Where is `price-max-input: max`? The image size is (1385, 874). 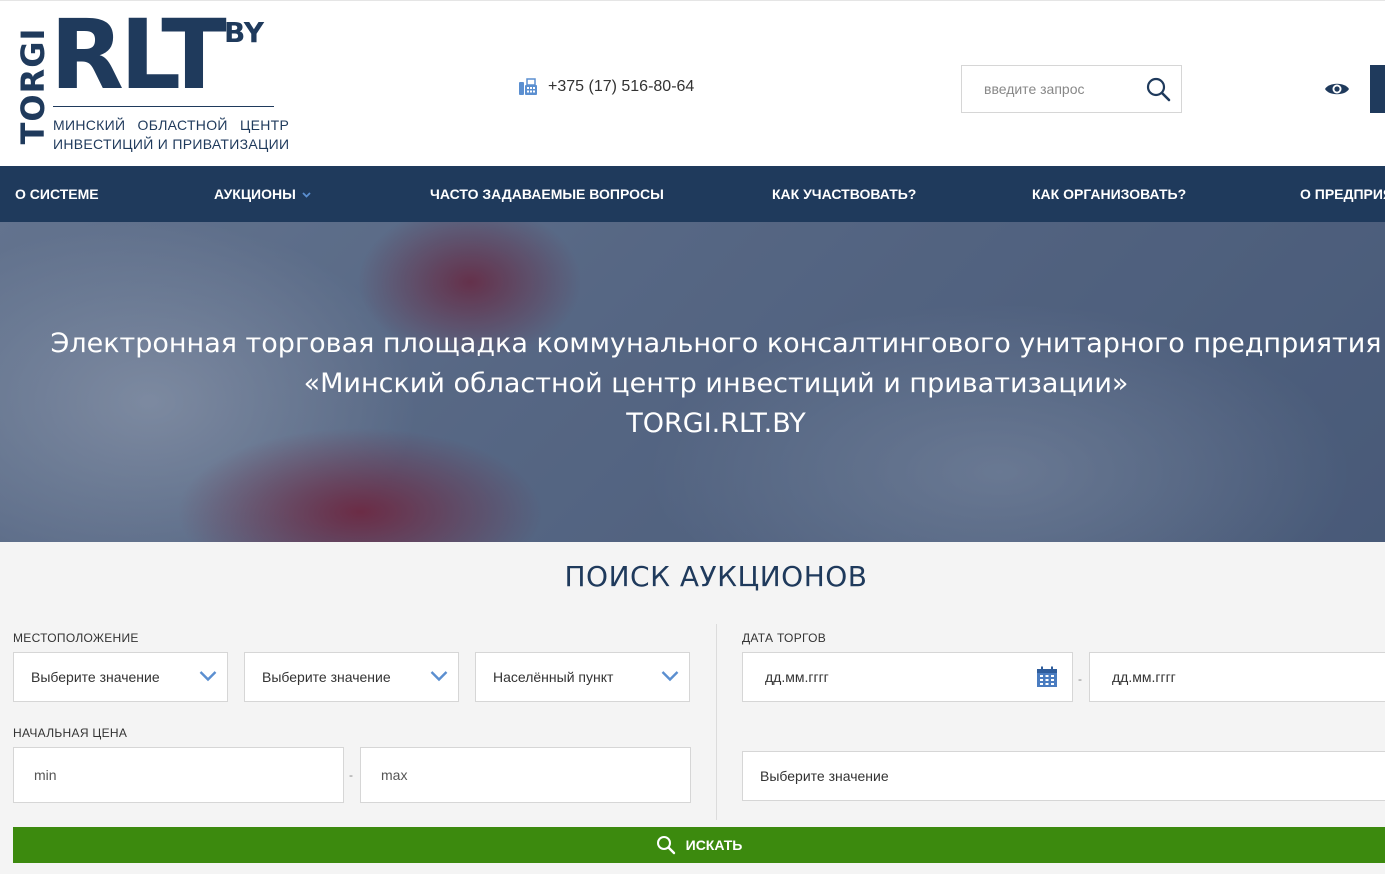
price-max-input: max is located at coordinates (525, 775).